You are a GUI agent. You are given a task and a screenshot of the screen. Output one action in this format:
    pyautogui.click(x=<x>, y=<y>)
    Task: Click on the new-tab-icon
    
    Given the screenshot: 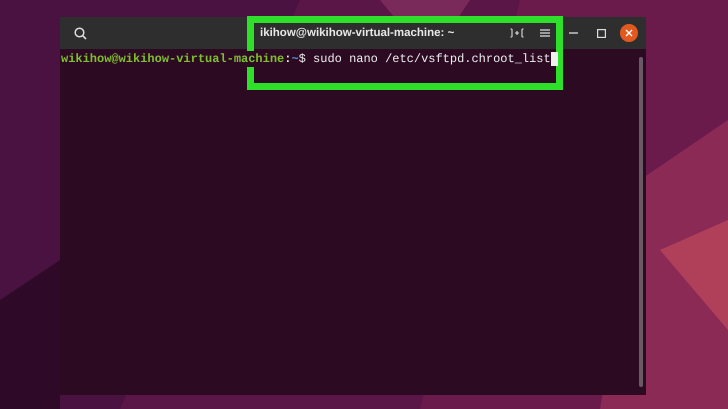 What is the action you would take?
    pyautogui.click(x=517, y=33)
    